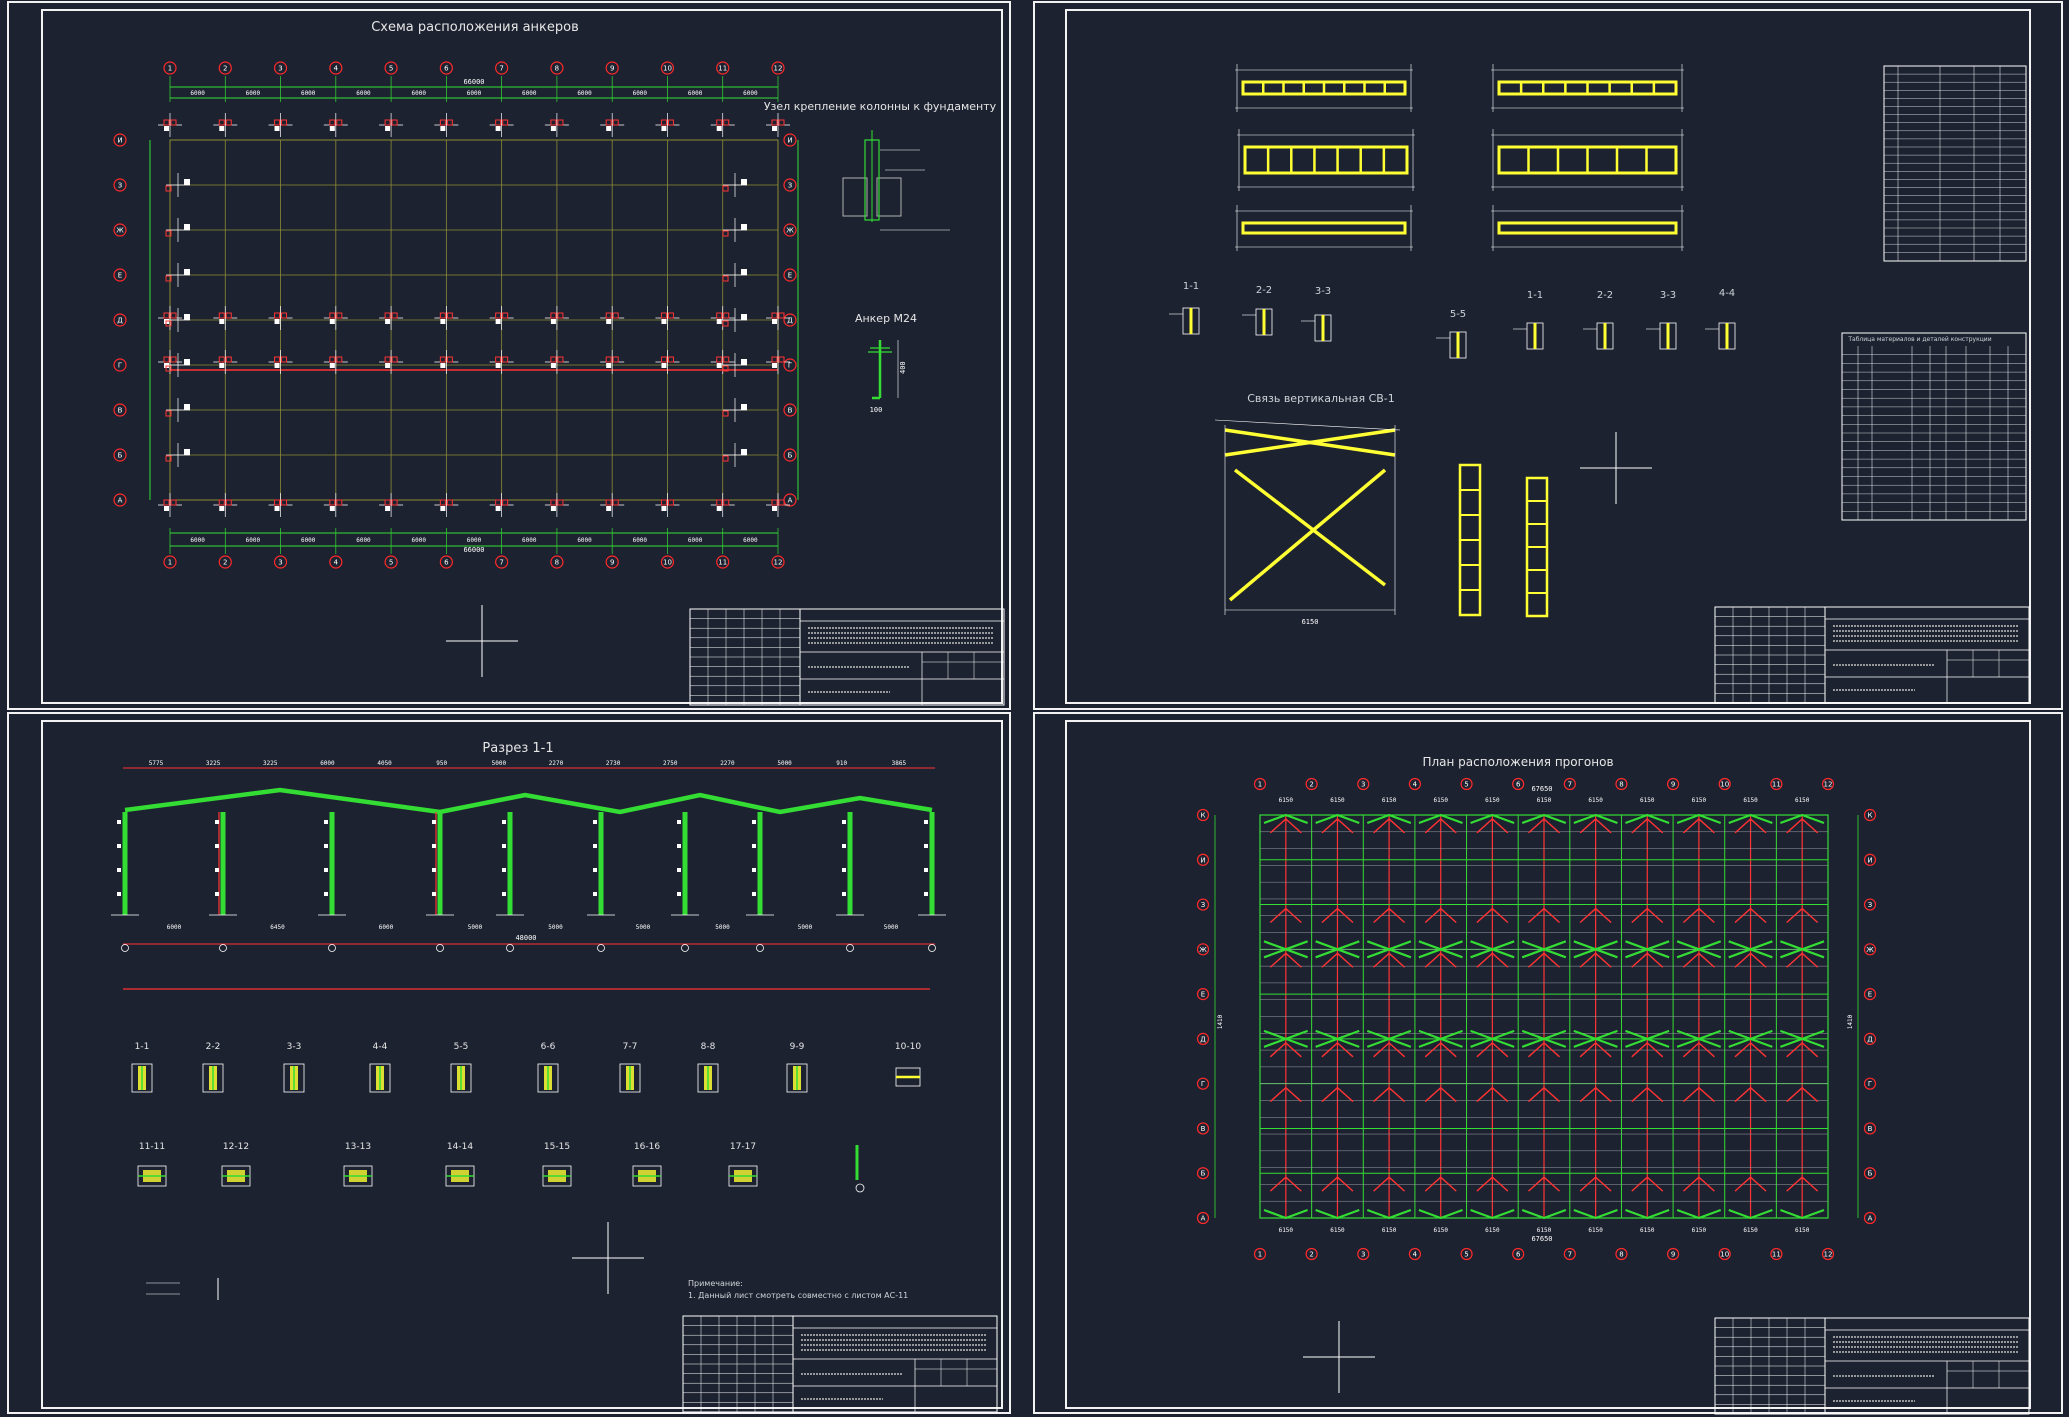 This screenshot has width=2069, height=1417. I want to click on purlin-axis-top-11: 11, so click(1776, 784).